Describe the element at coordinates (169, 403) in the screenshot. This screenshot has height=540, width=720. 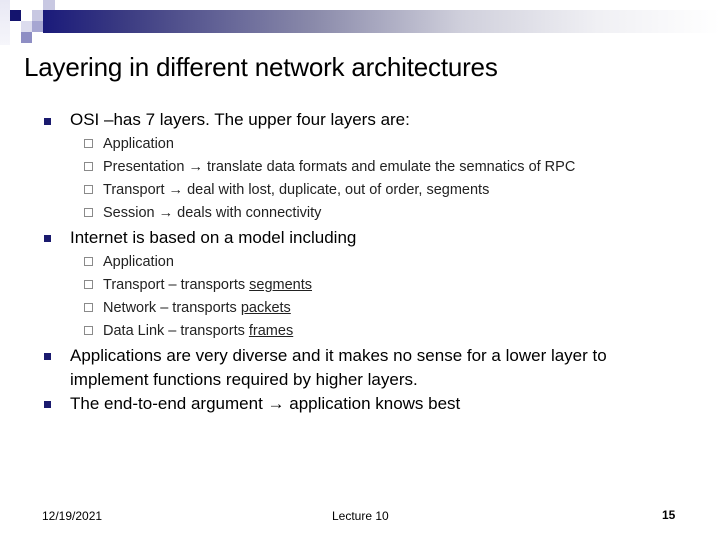
I see `bullet-text: The end-to-end argument` at that location.